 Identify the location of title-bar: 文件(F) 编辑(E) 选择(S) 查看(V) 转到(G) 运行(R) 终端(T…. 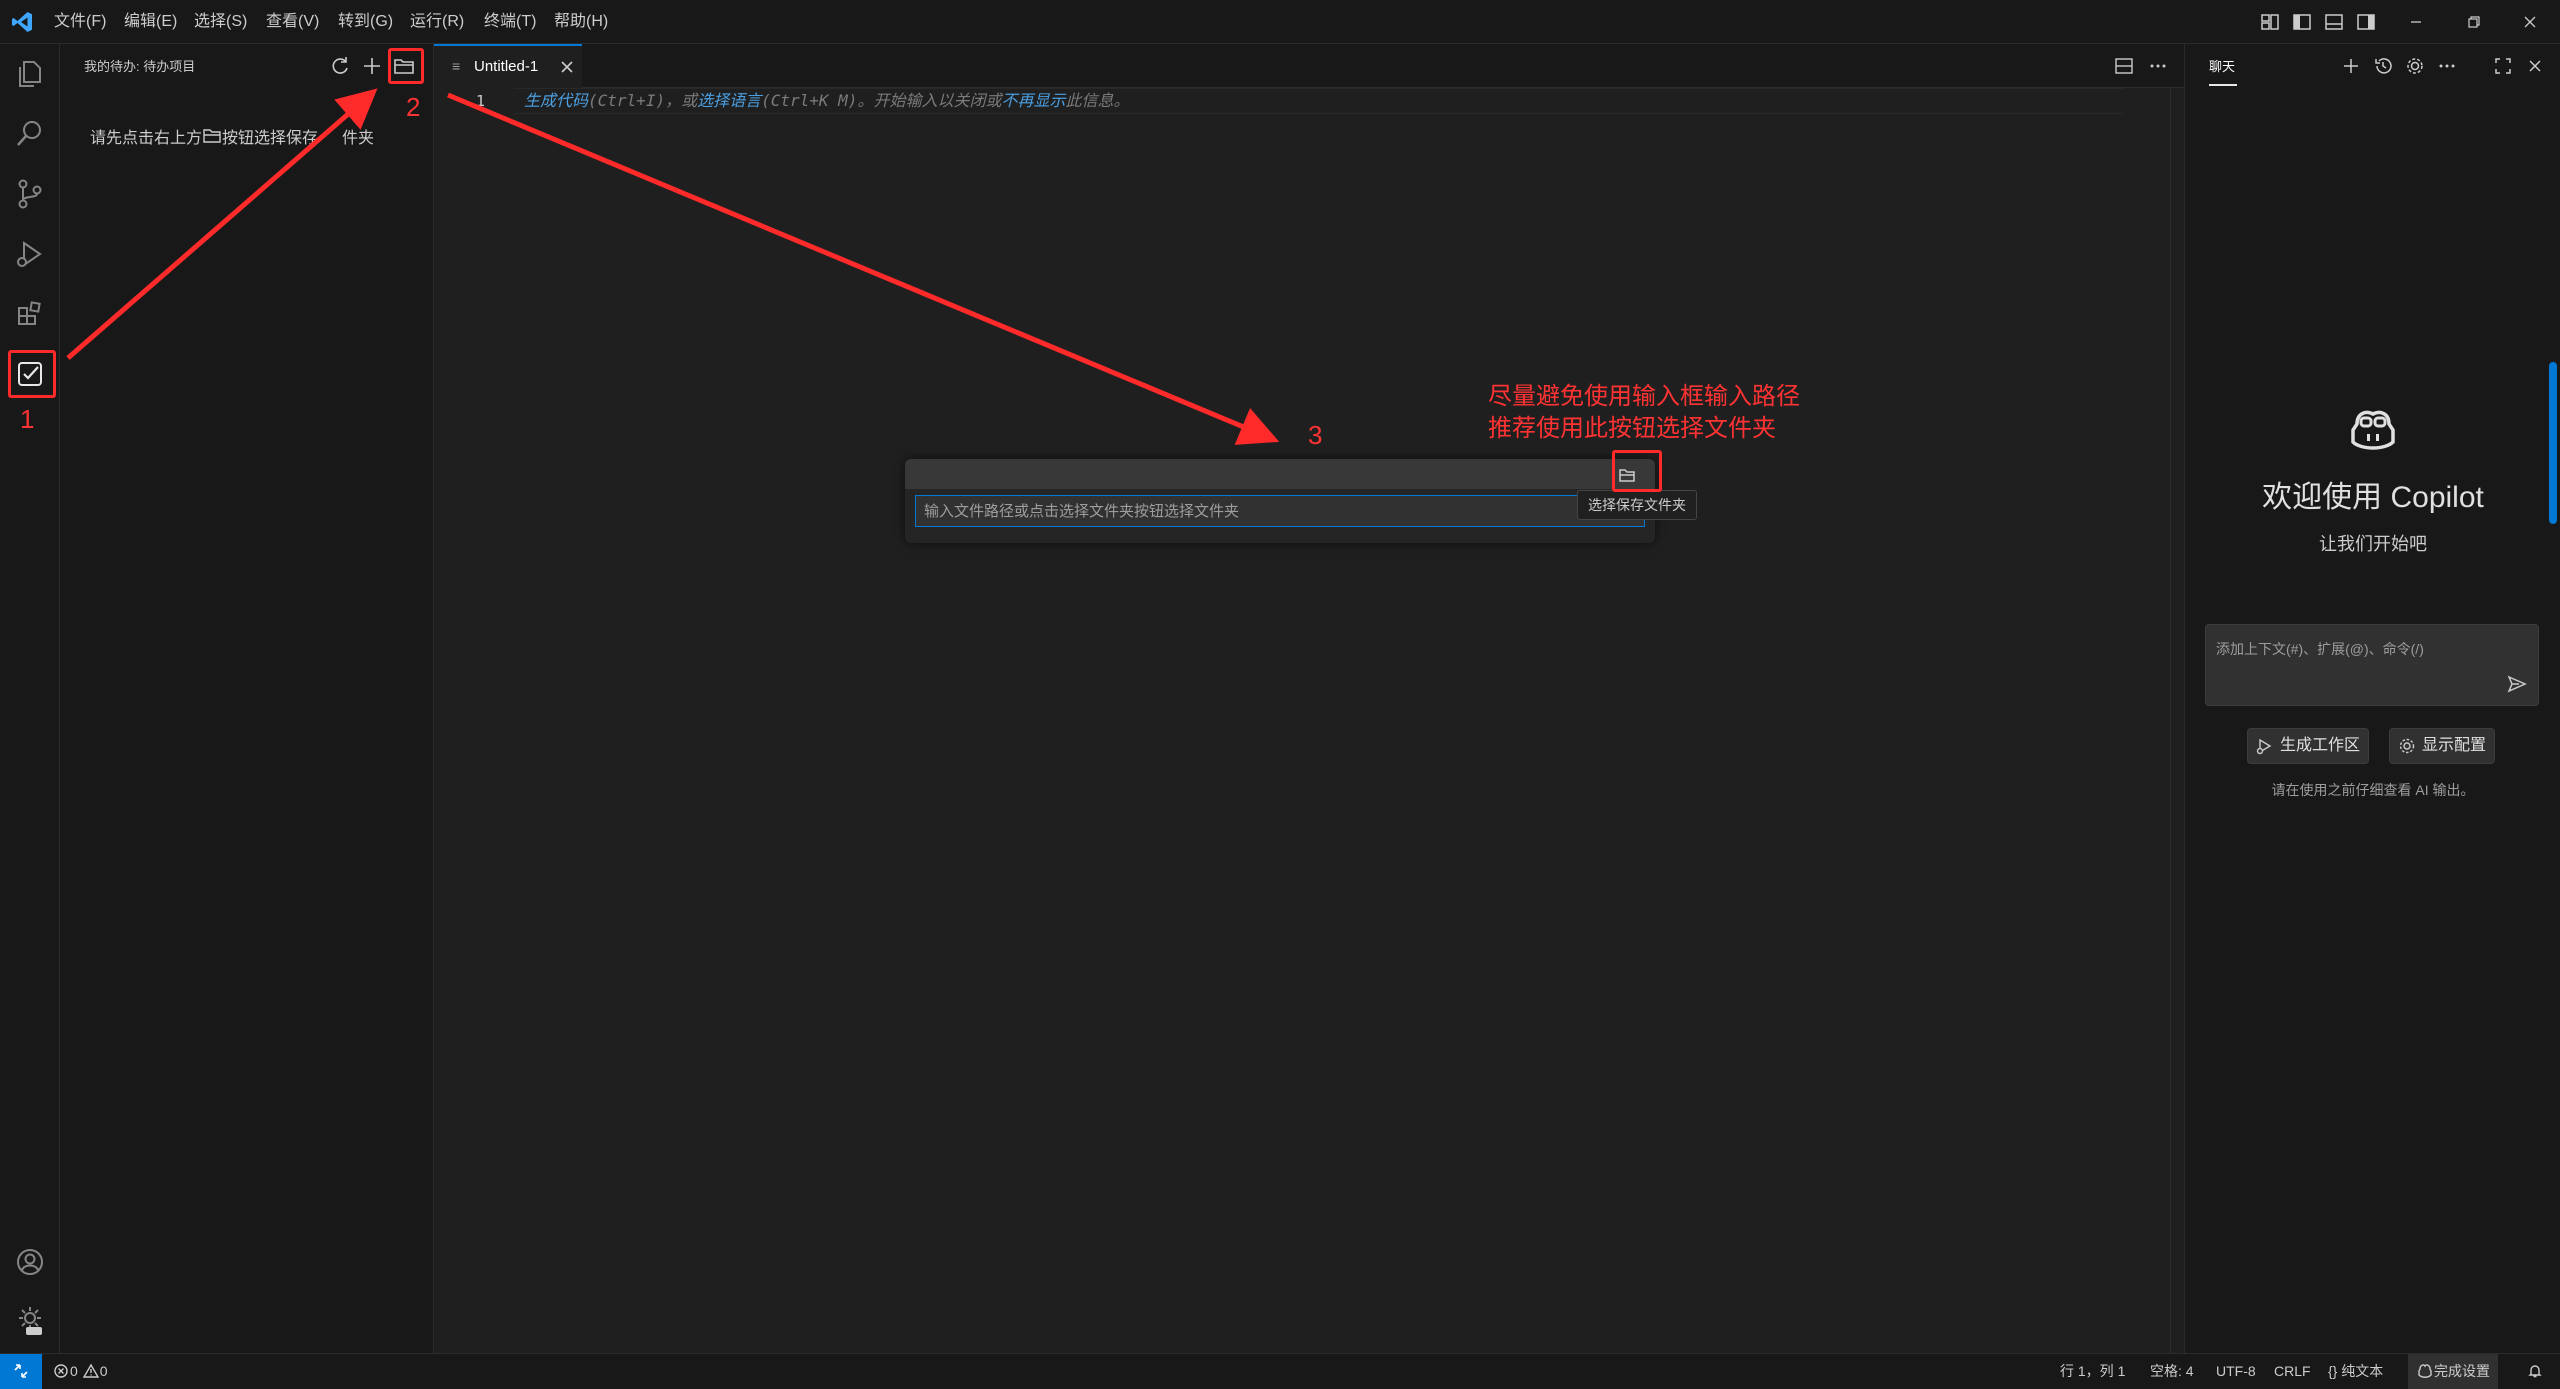
(1280, 22).